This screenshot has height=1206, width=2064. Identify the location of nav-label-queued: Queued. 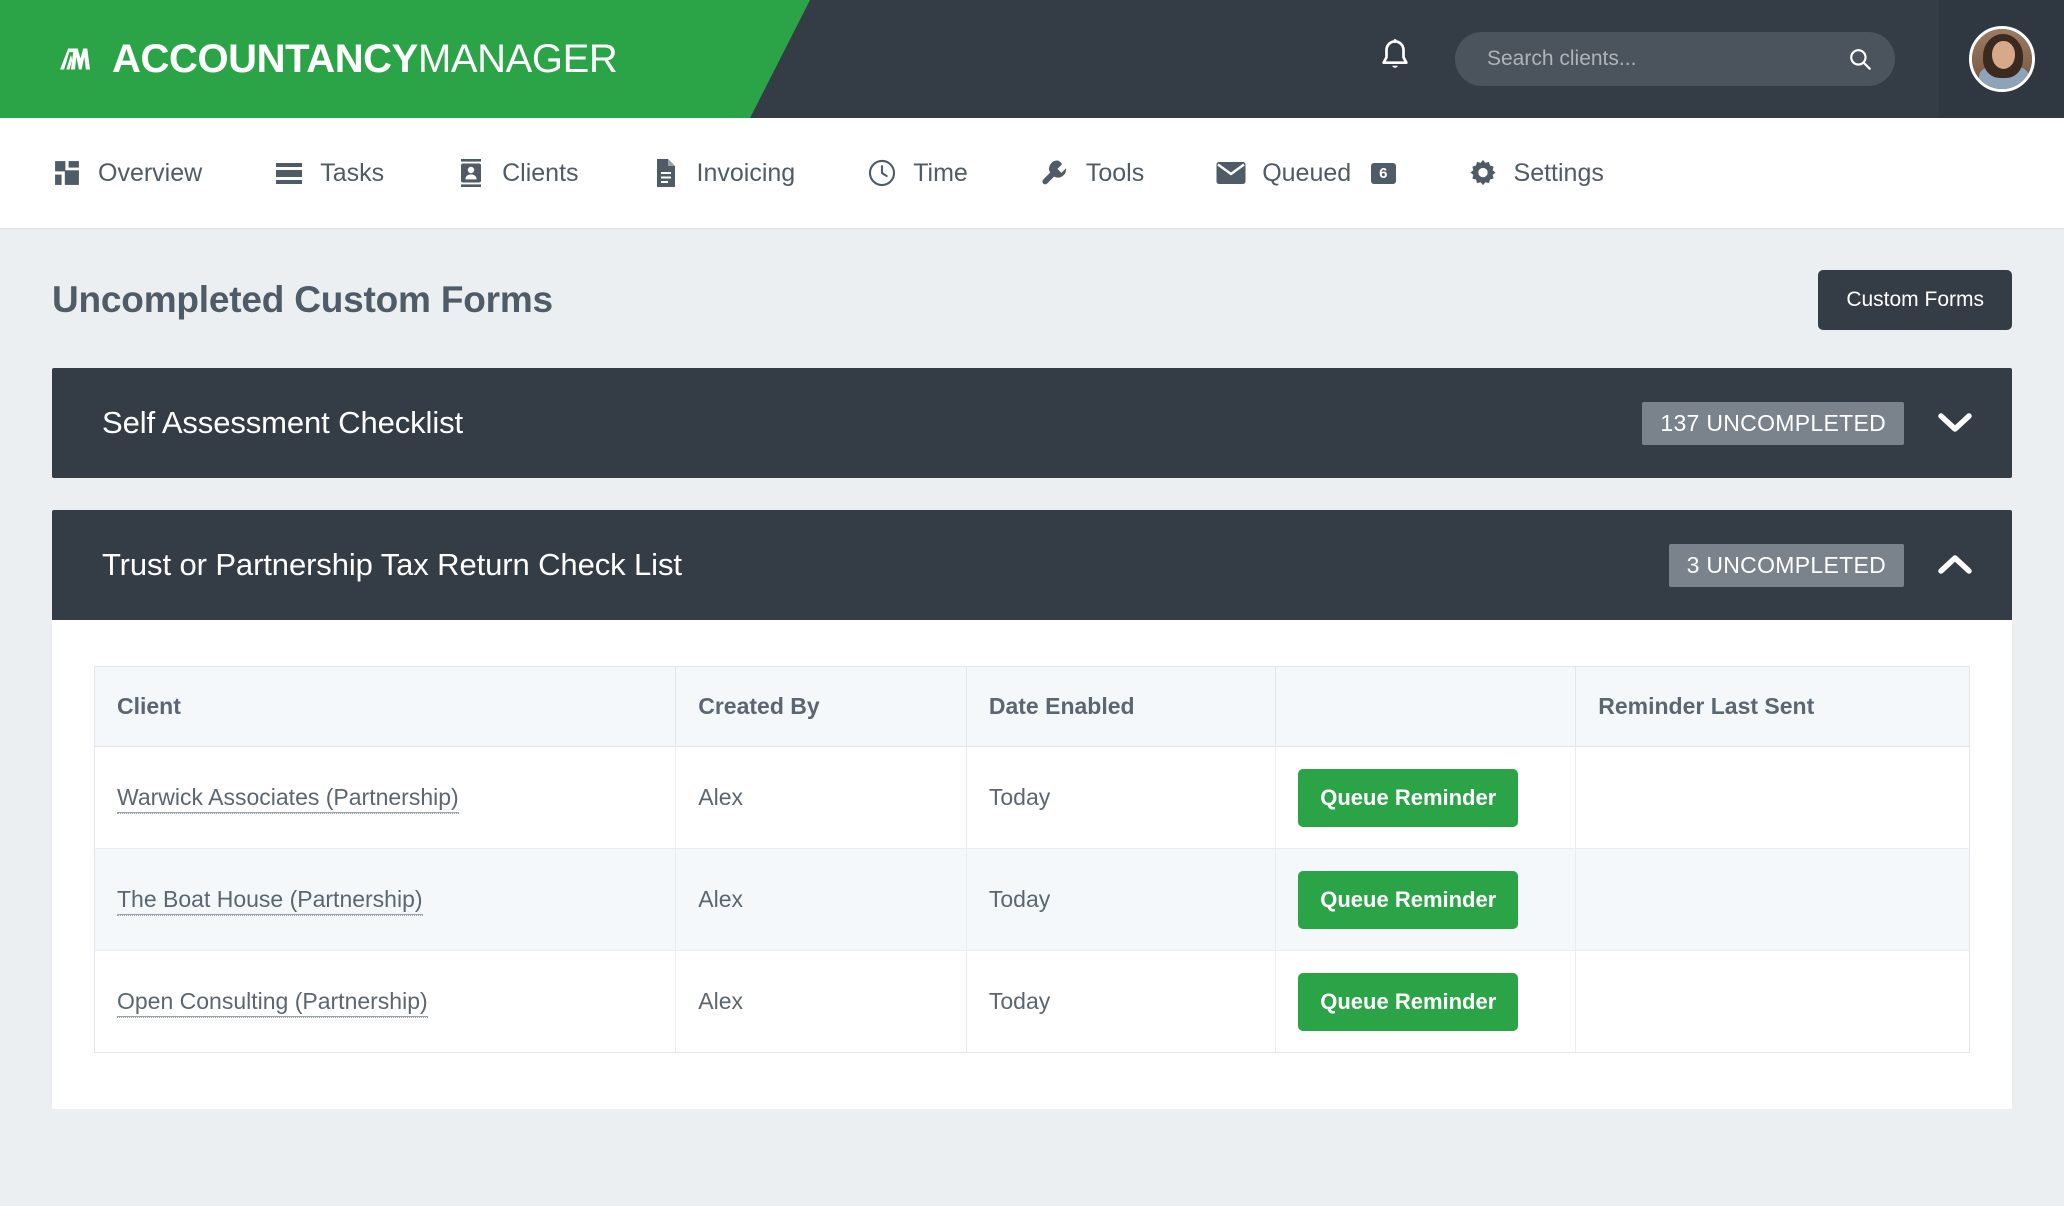
(1307, 172).